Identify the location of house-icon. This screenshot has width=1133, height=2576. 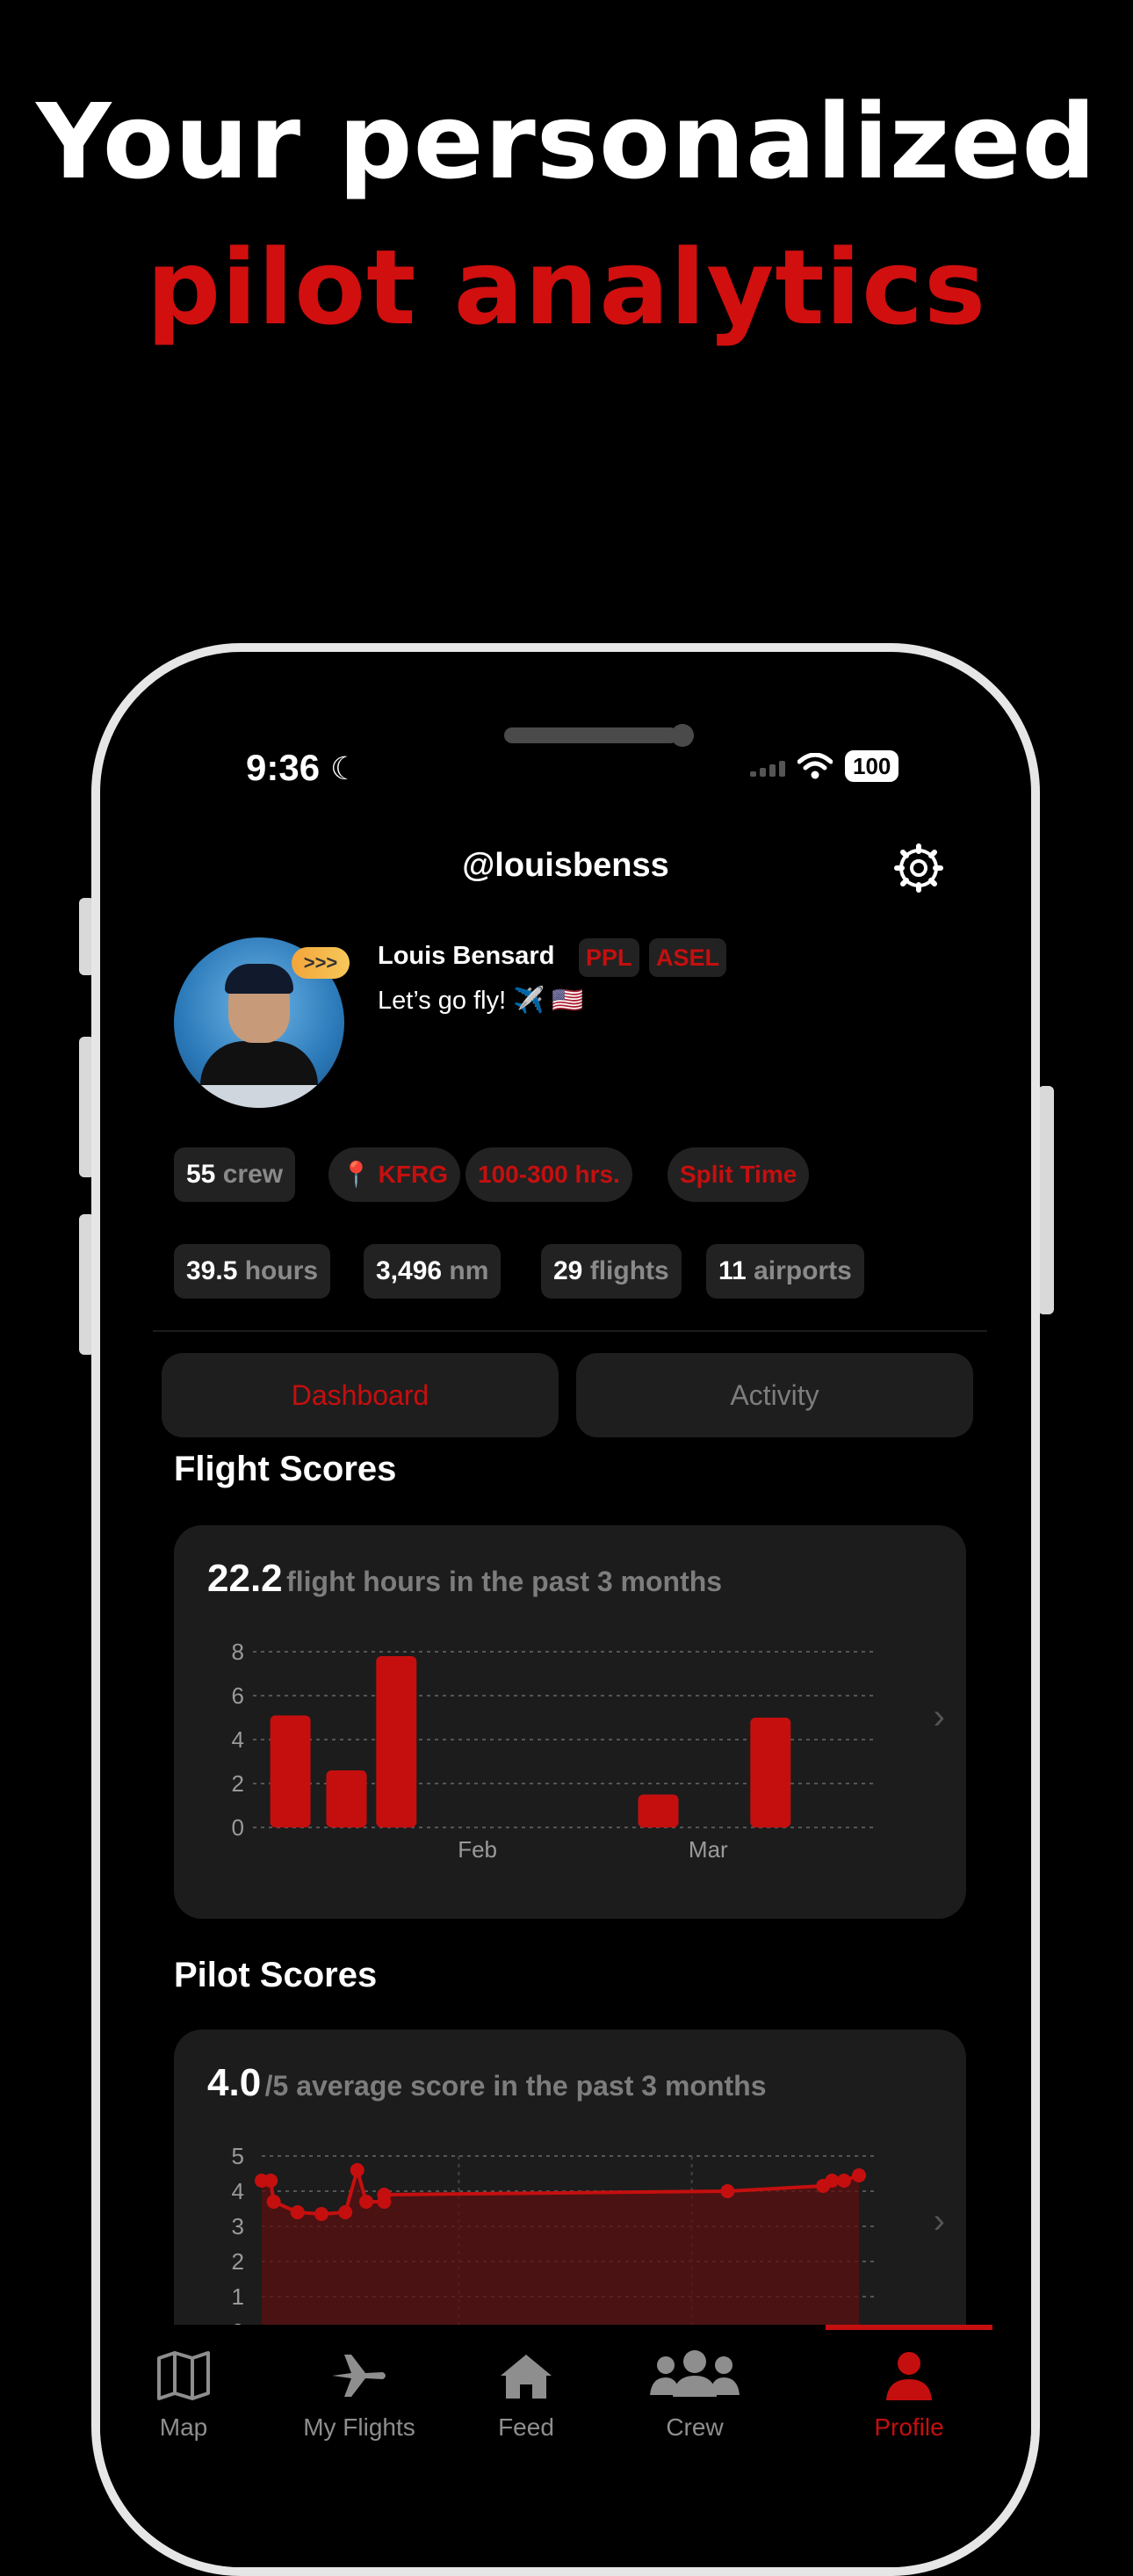
(527, 2377).